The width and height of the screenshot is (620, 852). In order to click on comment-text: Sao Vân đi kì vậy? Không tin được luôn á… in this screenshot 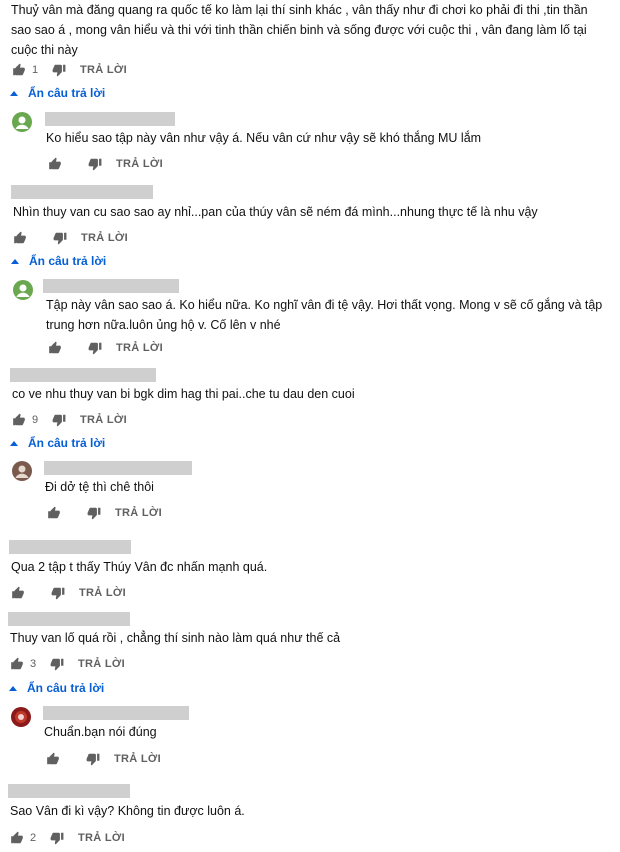, I will do `click(127, 811)`.